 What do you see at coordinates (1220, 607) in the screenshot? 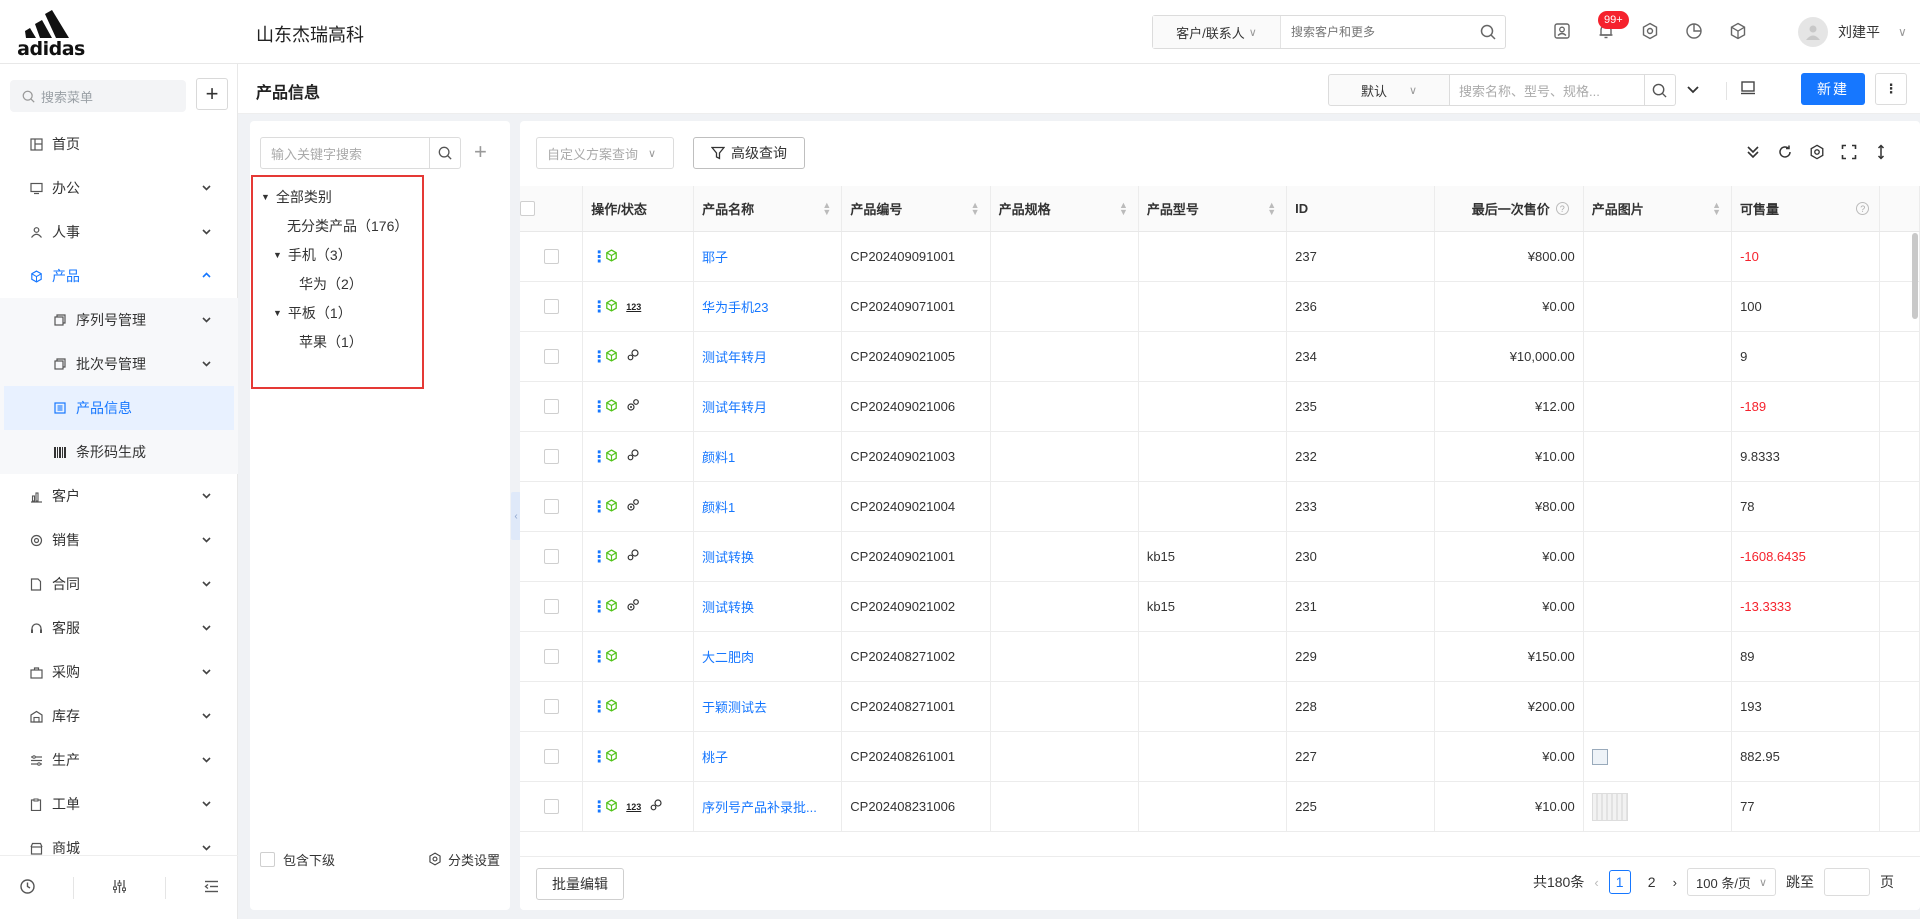
I see `table-row: ⋮ 测试转换 CP202409021002 kb15 231 ¥0.00 -13.3333` at bounding box center [1220, 607].